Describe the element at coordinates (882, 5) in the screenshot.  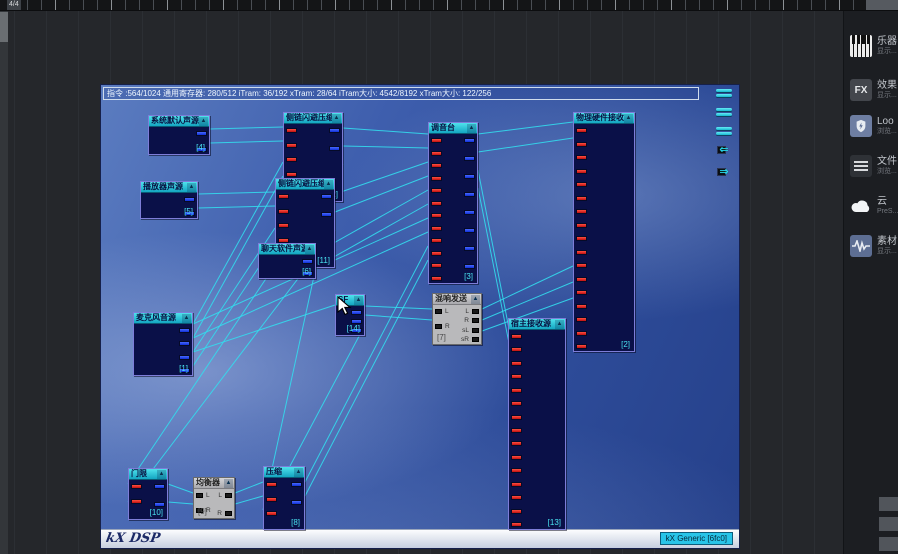
I see `ruler-scrollbar` at that location.